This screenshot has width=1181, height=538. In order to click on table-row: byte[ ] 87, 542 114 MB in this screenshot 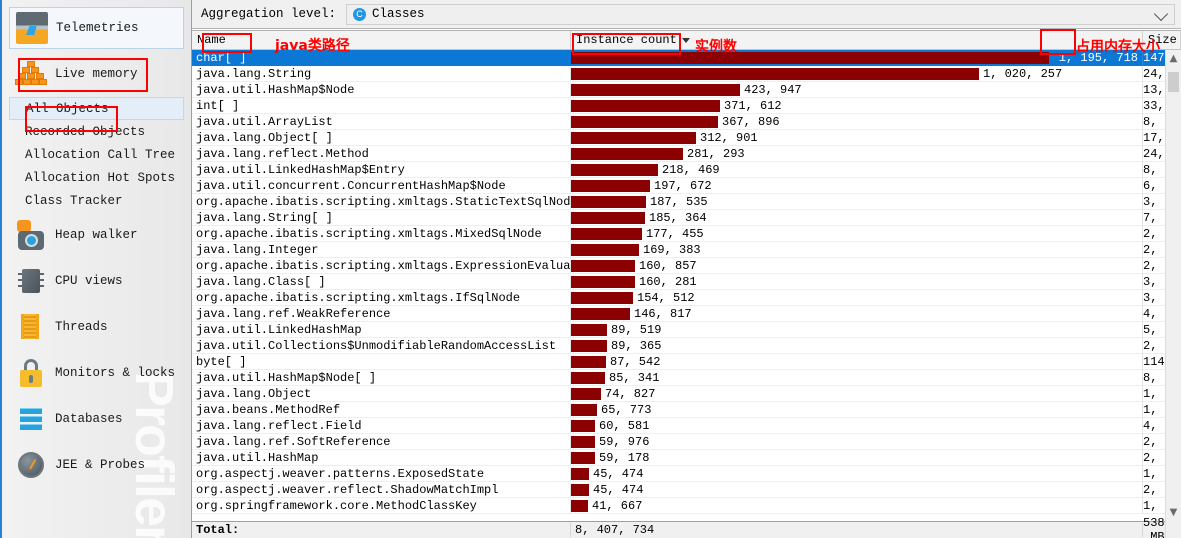, I will do `click(678, 361)`.